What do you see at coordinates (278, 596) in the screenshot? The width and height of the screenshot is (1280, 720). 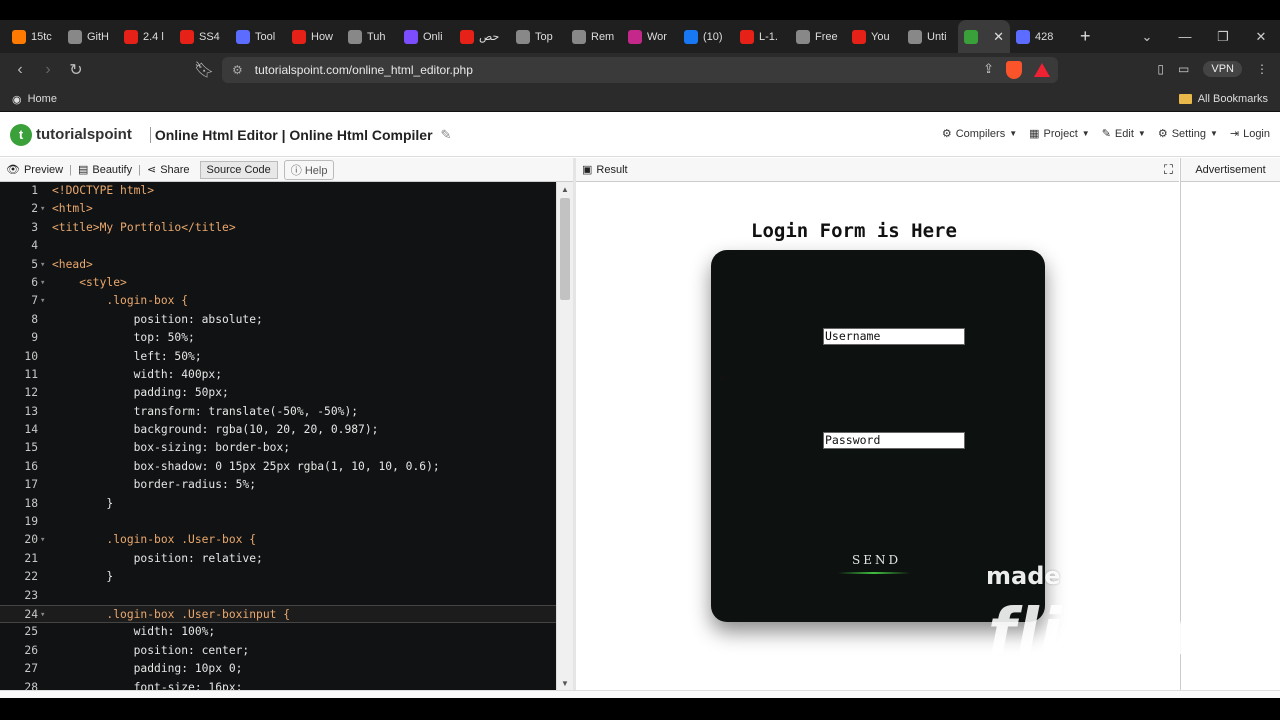 I see `code-line: 23` at bounding box center [278, 596].